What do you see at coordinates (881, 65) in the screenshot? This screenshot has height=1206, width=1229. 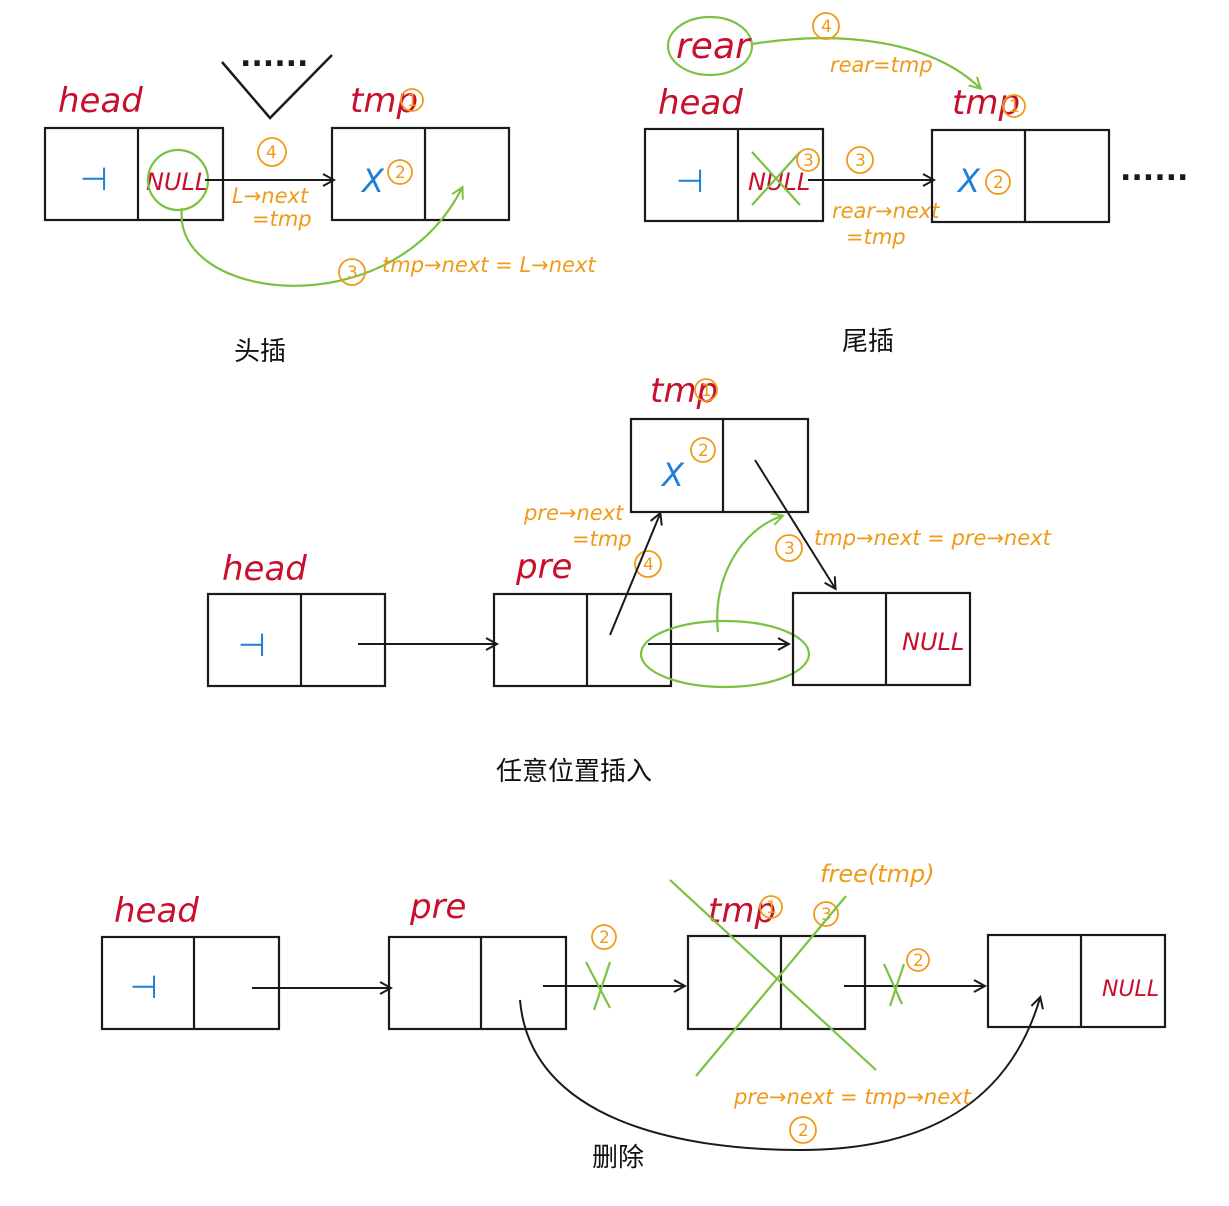 I see `tail-insert-ann-rear-tmp: rear=tmp` at bounding box center [881, 65].